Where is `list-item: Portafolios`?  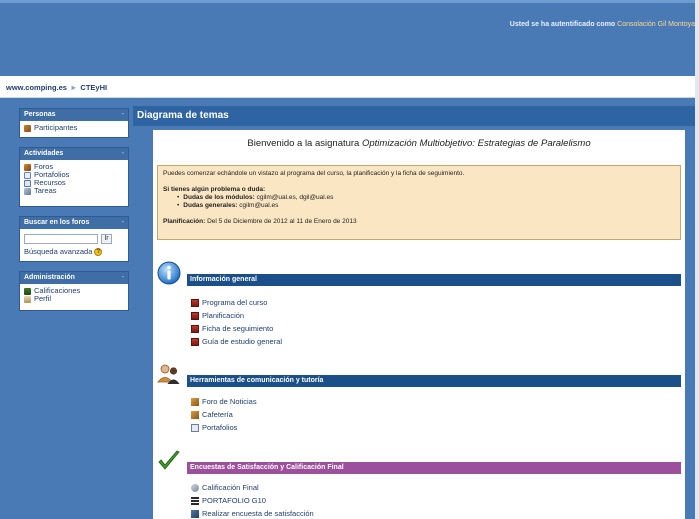 list-item: Portafolios is located at coordinates (224, 427).